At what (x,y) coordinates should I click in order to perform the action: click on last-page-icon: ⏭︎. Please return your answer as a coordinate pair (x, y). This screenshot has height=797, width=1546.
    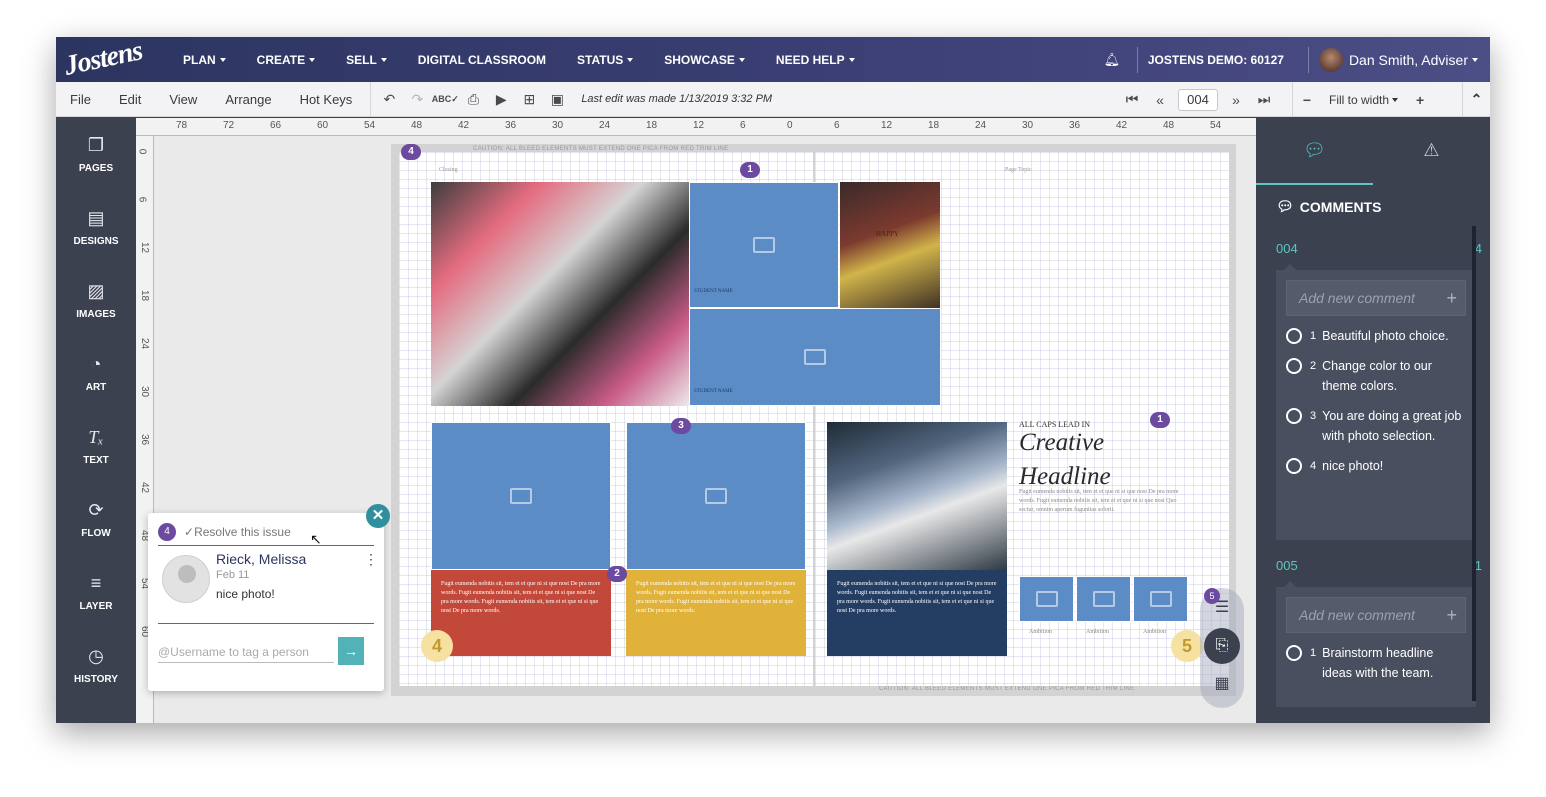
    Looking at the image, I should click on (1264, 99).